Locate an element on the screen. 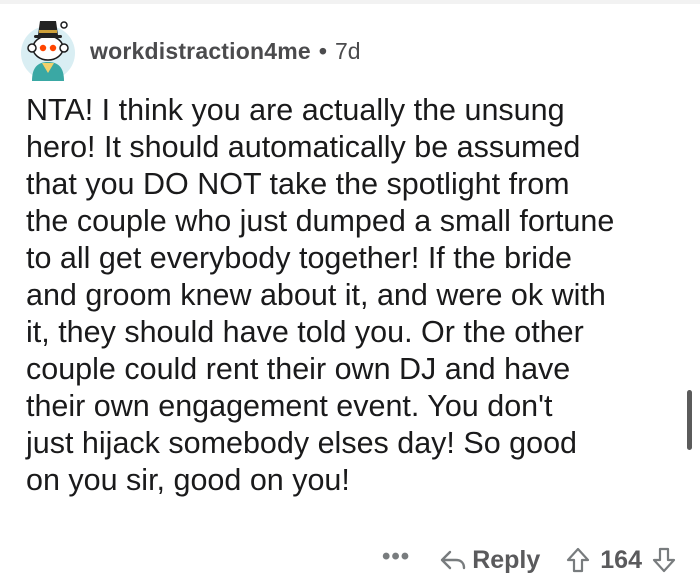 The image size is (700, 588). reply-label: Reply is located at coordinates (506, 559).